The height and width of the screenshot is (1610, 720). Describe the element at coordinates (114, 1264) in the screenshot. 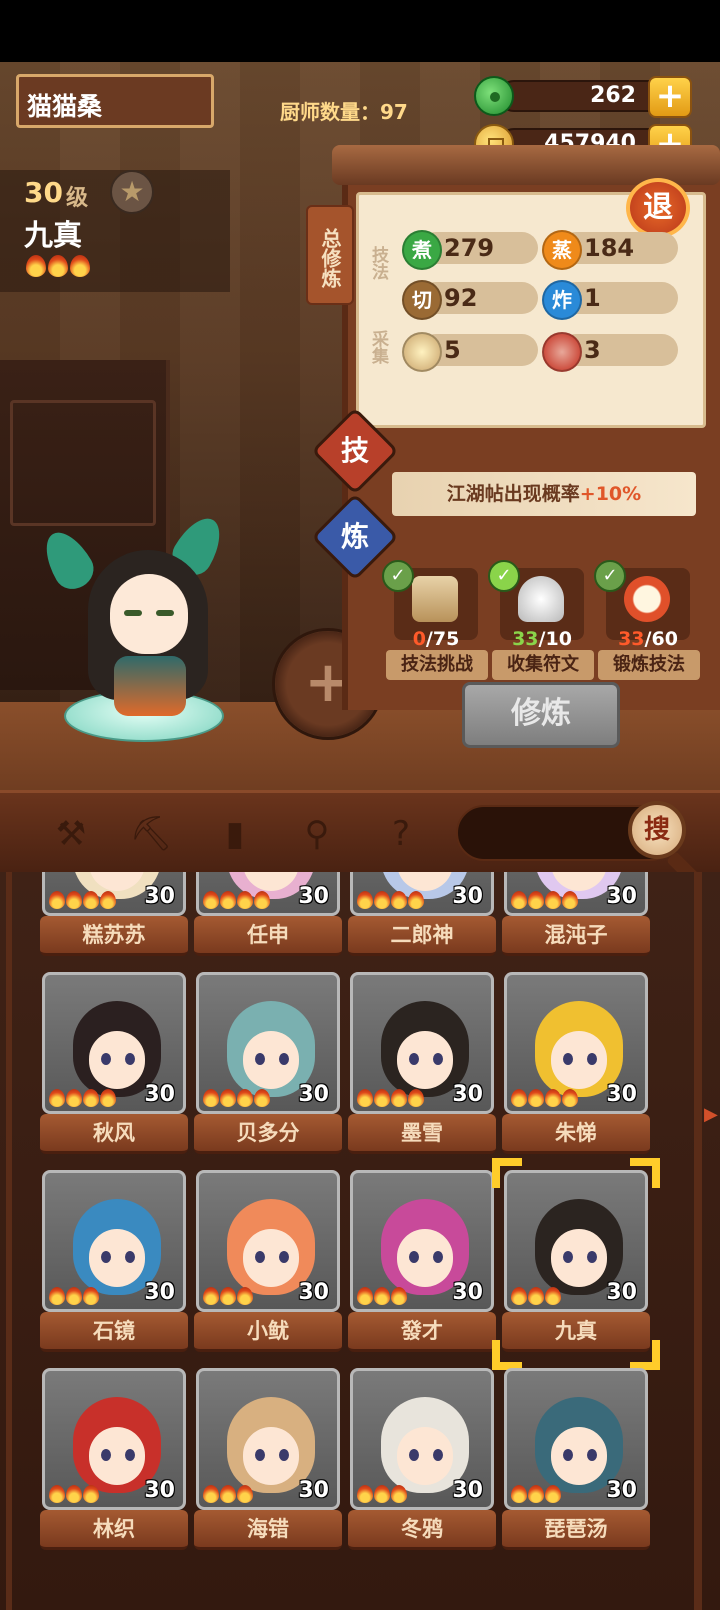

I see `chef-card: 30 石镜` at that location.